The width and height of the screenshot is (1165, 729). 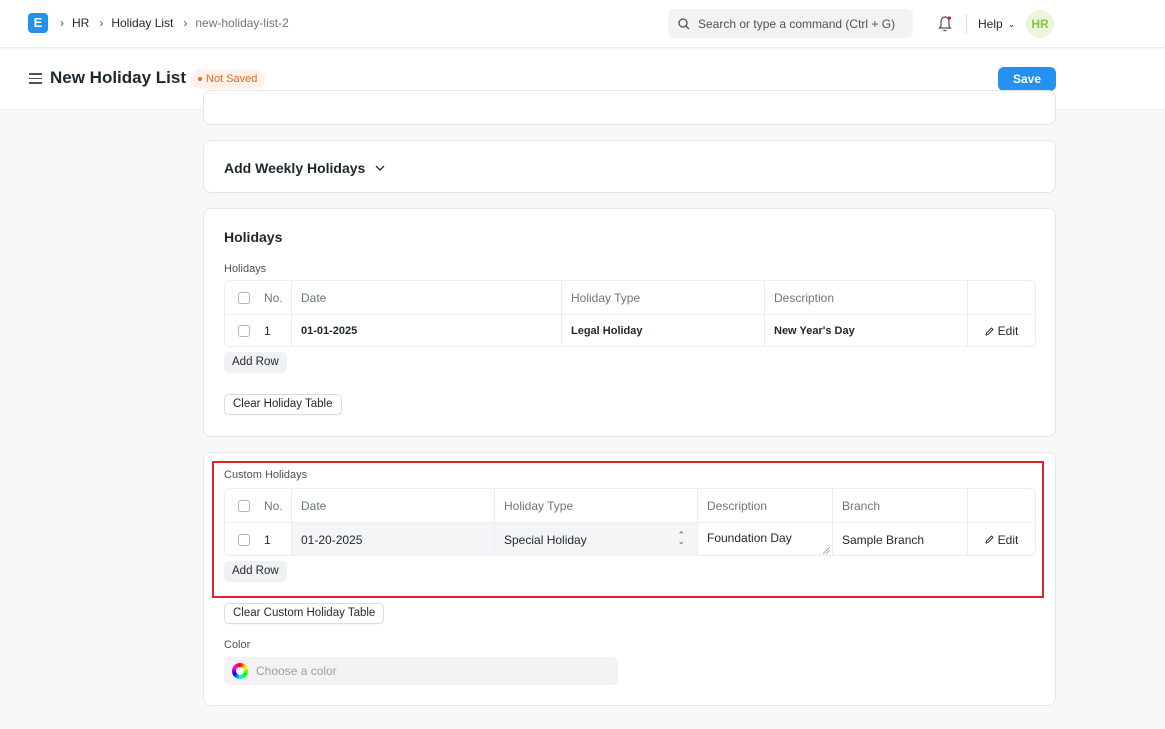 I want to click on search-placeholder: Search or type a command (Ctrl + G), so click(x=797, y=23).